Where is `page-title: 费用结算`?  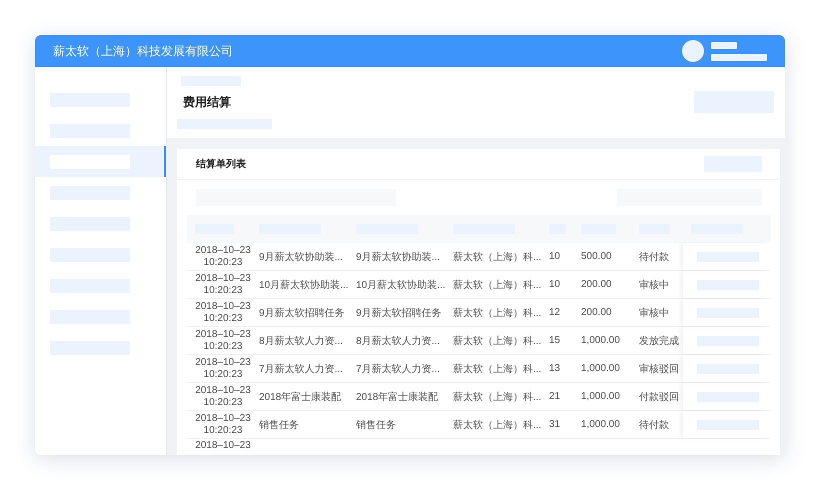
page-title: 费用结算 is located at coordinates (207, 102).